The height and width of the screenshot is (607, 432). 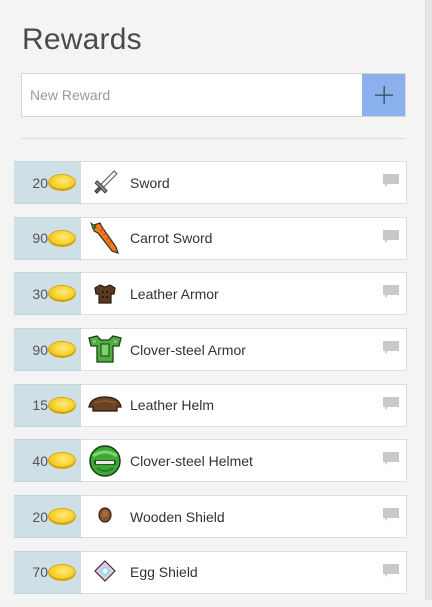 I want to click on plus-icon, so click(x=383, y=95).